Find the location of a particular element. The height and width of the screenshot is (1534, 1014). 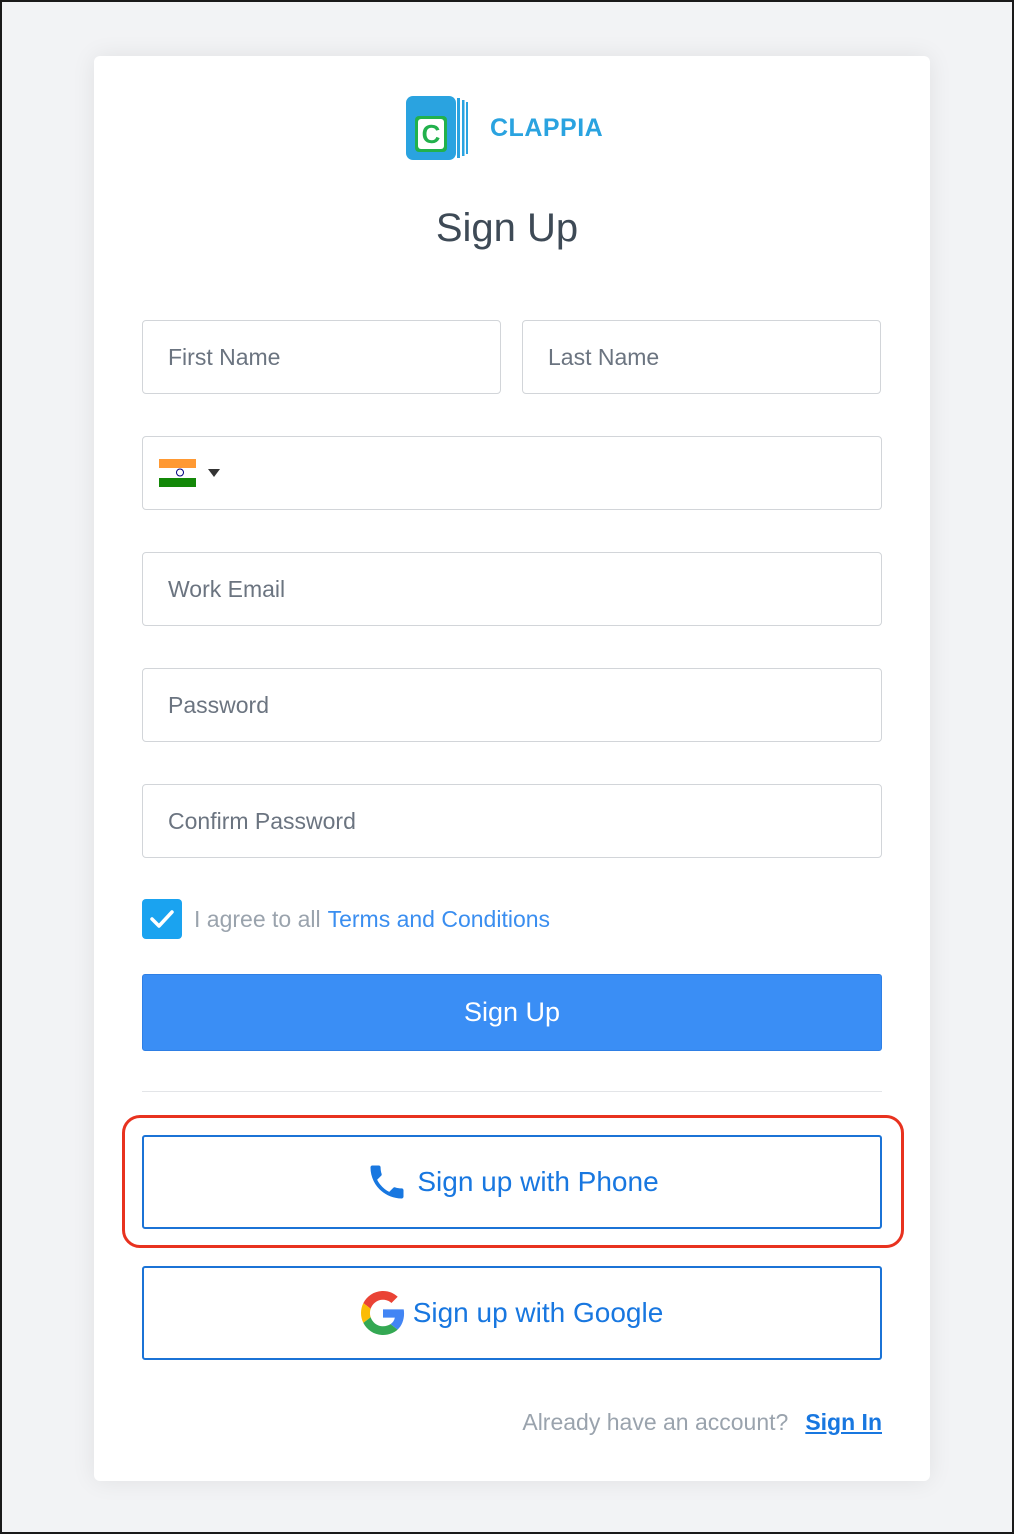

brand-logo: C CLAPPIA is located at coordinates (504, 128).